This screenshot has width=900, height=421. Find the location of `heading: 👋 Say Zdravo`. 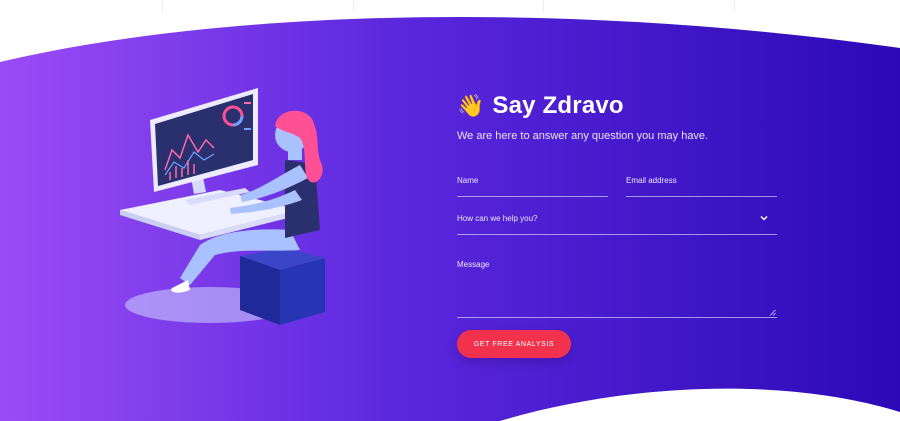

heading: 👋 Say Zdravo is located at coordinates (622, 106).